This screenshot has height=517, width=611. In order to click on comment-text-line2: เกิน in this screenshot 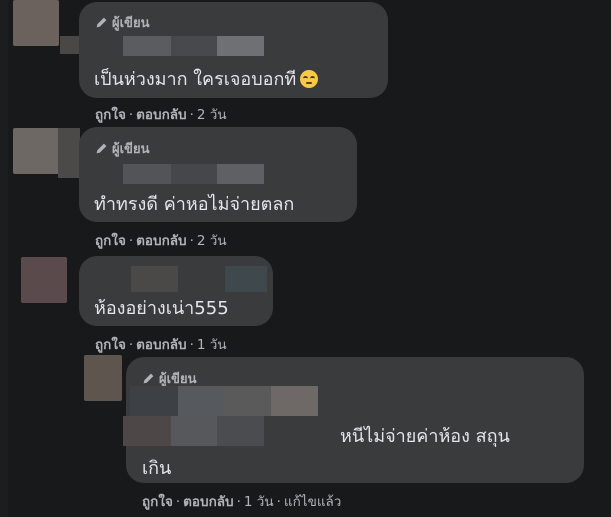, I will do `click(157, 468)`.